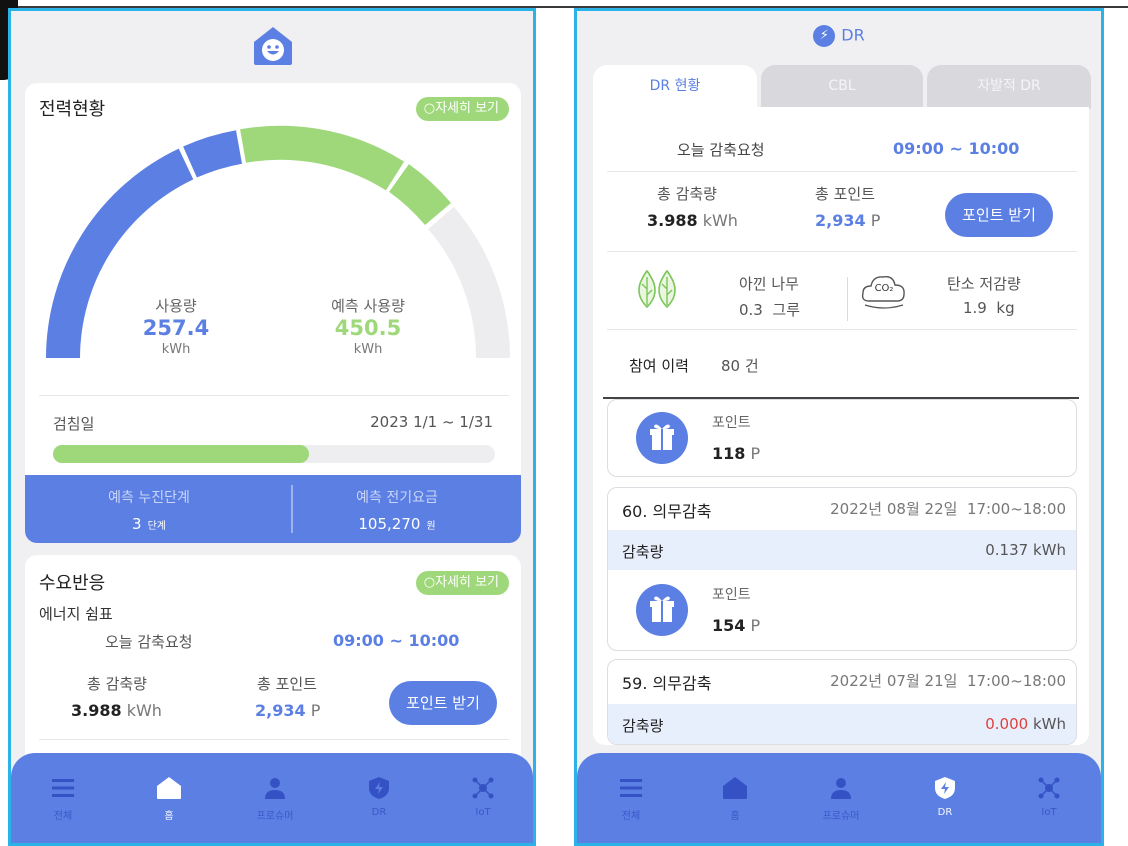  Describe the element at coordinates (181, 454) in the screenshot. I see `meter-progress-fill` at that location.